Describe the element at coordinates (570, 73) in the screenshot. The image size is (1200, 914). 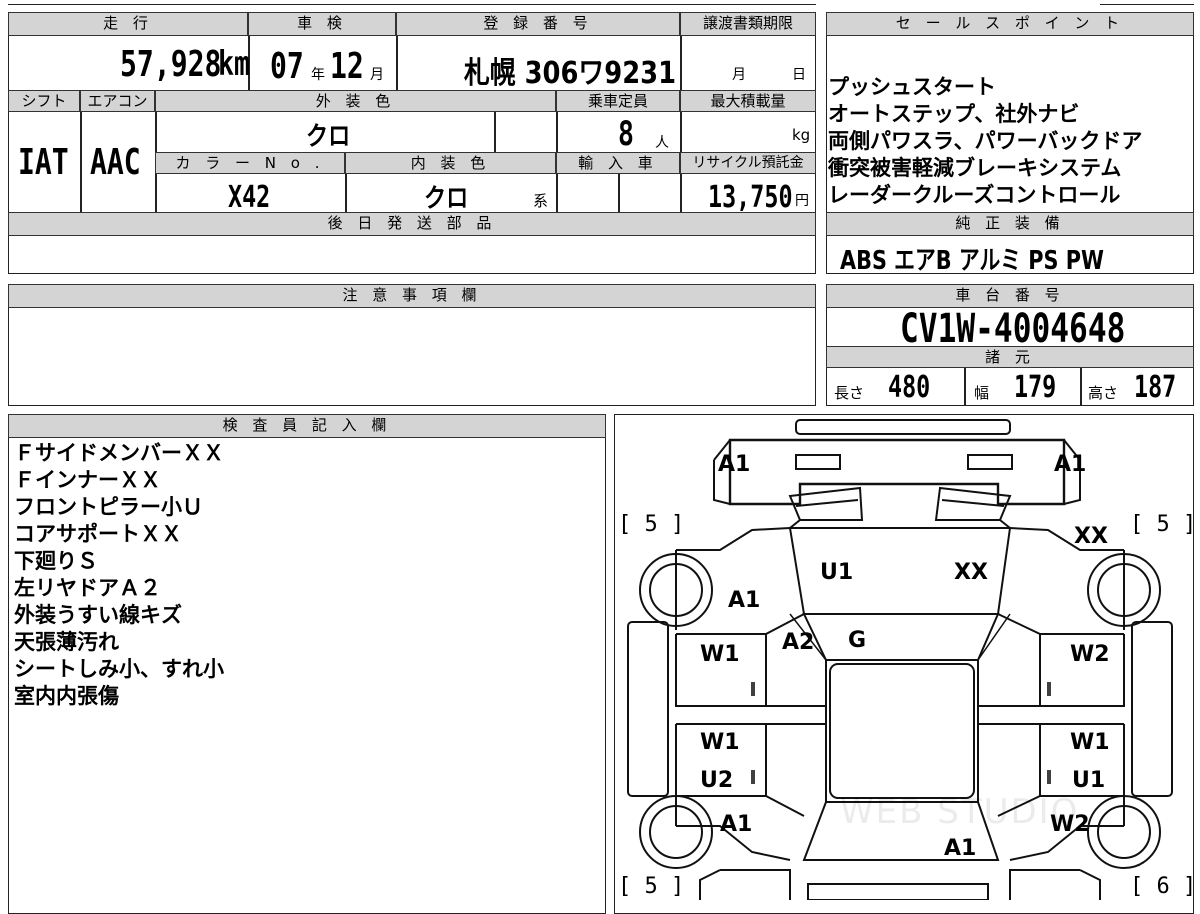
I see `registration-value: 札幌 306ワ9231` at that location.